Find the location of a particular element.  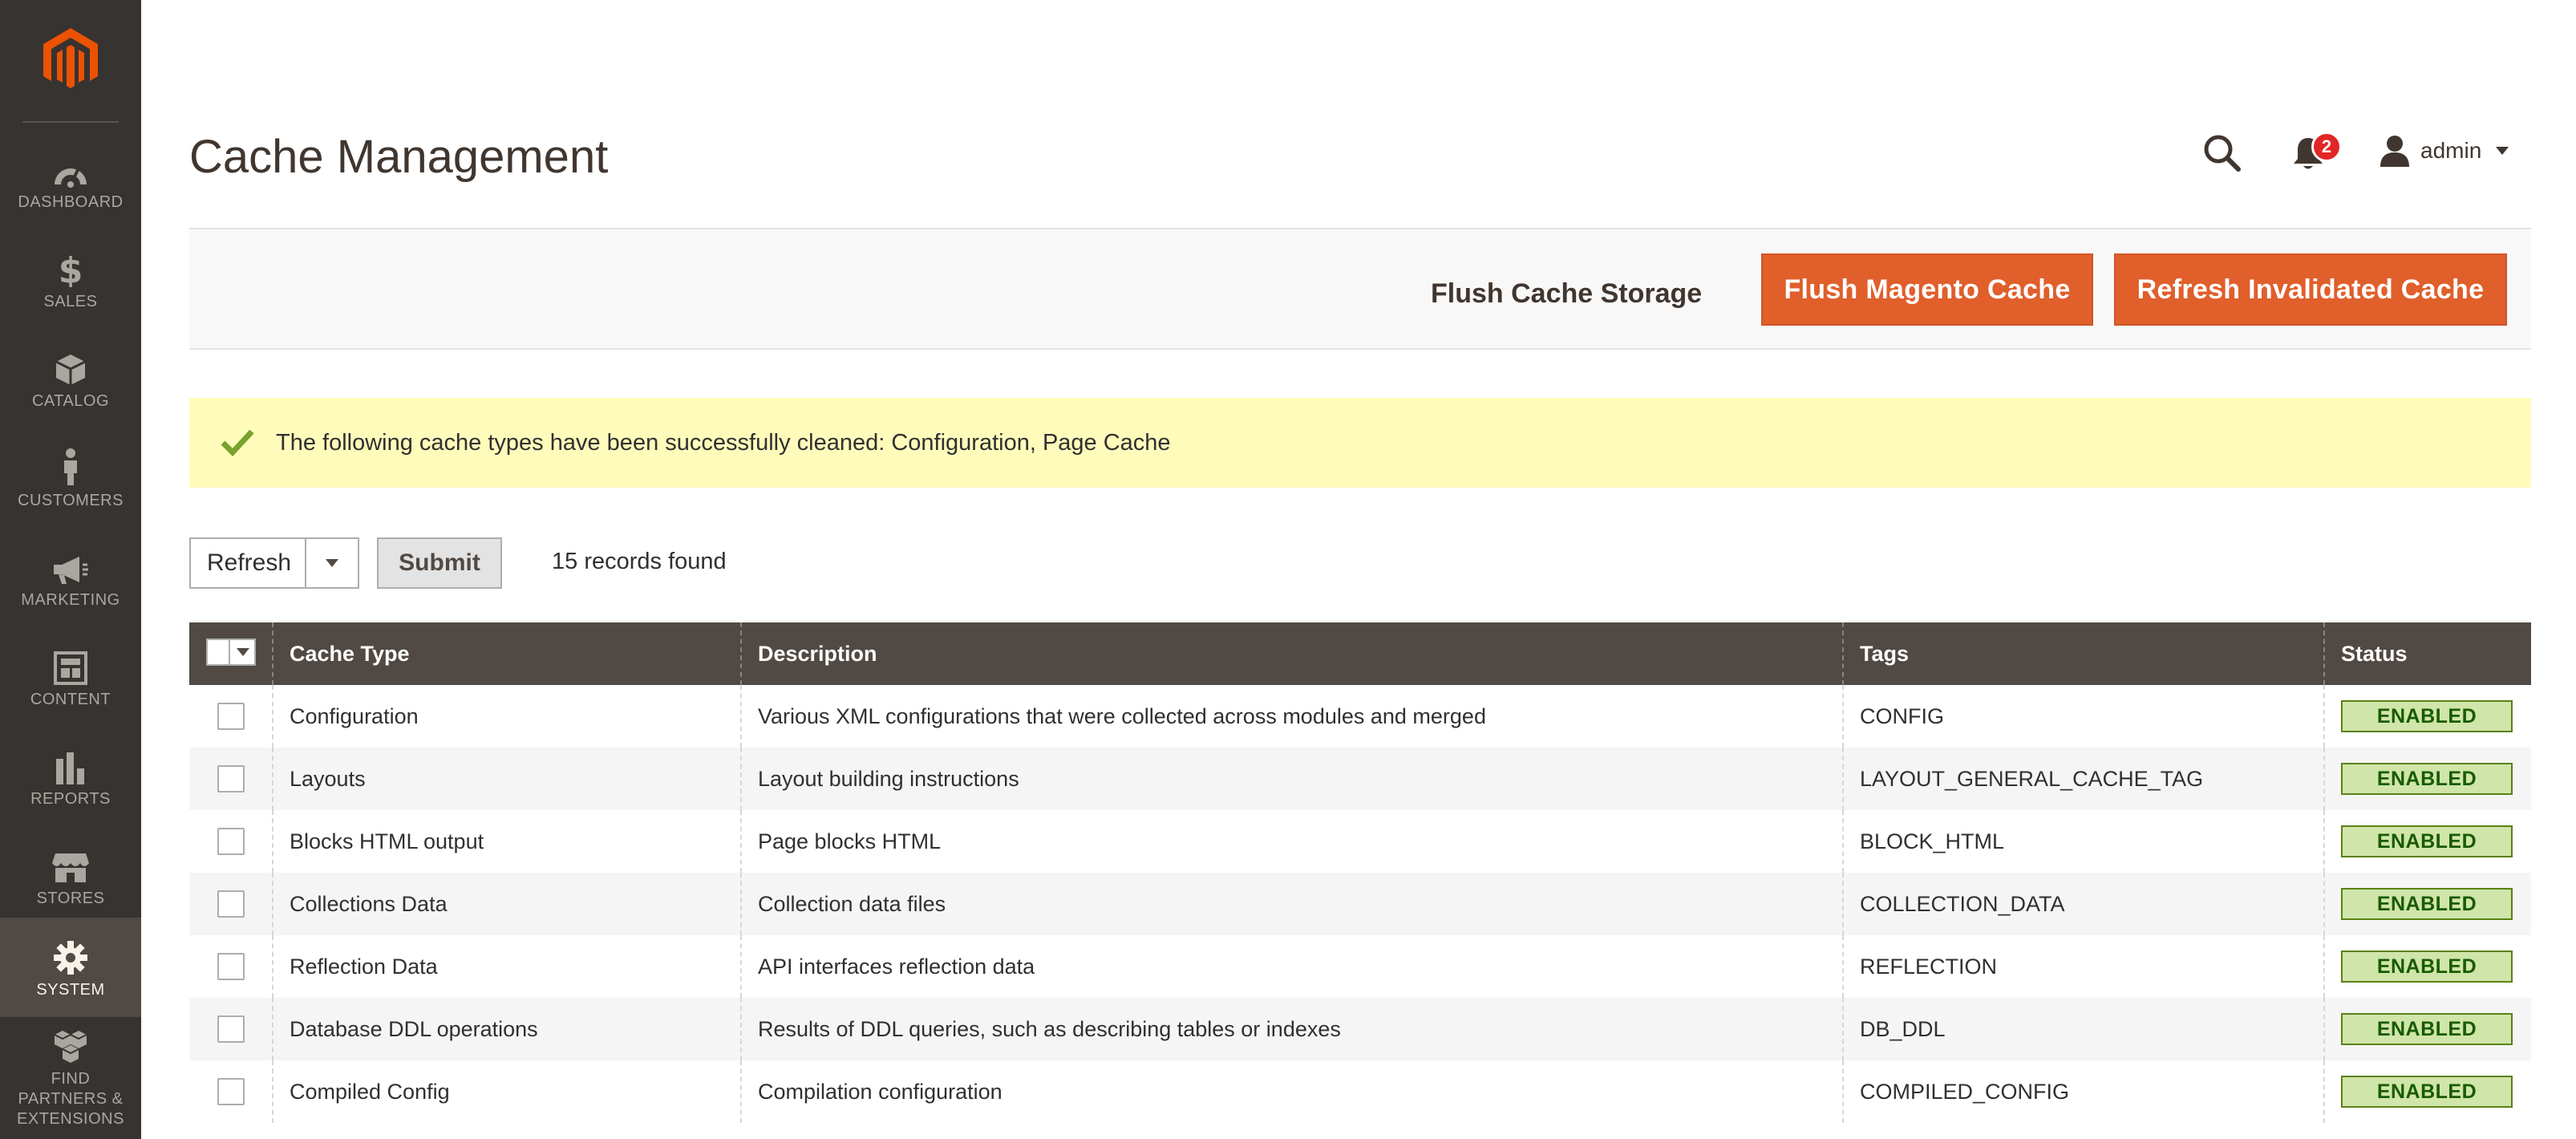

nav-item-system: SYSTEM is located at coordinates (70, 967).